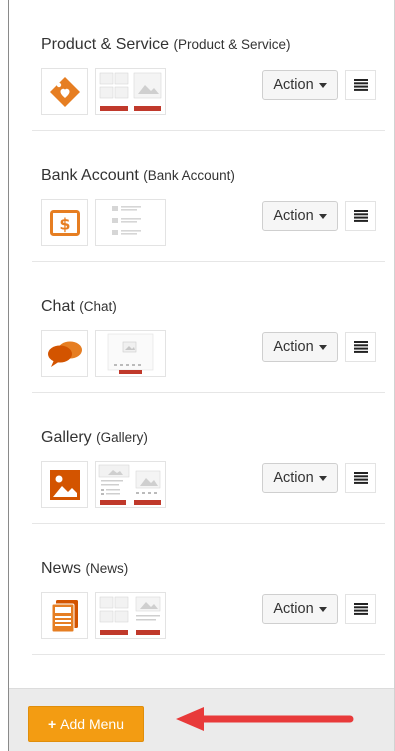 The image size is (395, 751). I want to click on menu-item-title: Bank Account (Bank Account), so click(138, 176).